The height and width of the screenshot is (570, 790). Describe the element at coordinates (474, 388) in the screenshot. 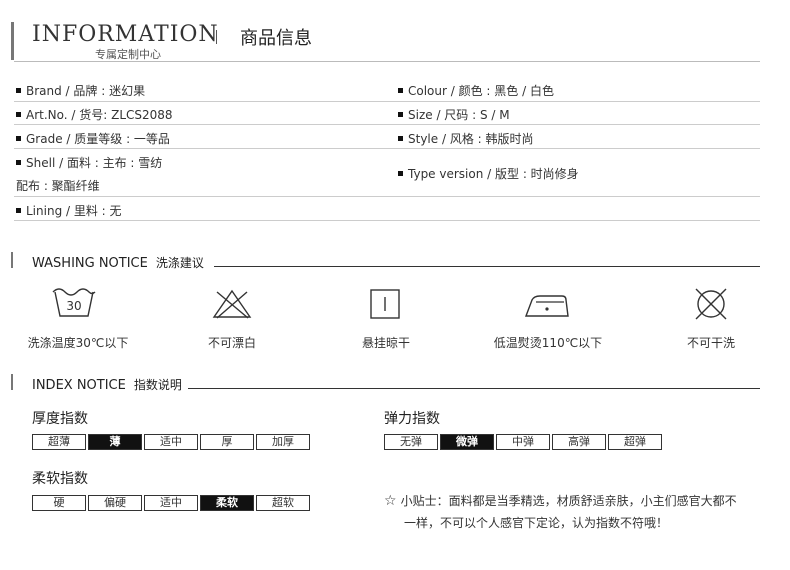

I see `index-rule` at that location.